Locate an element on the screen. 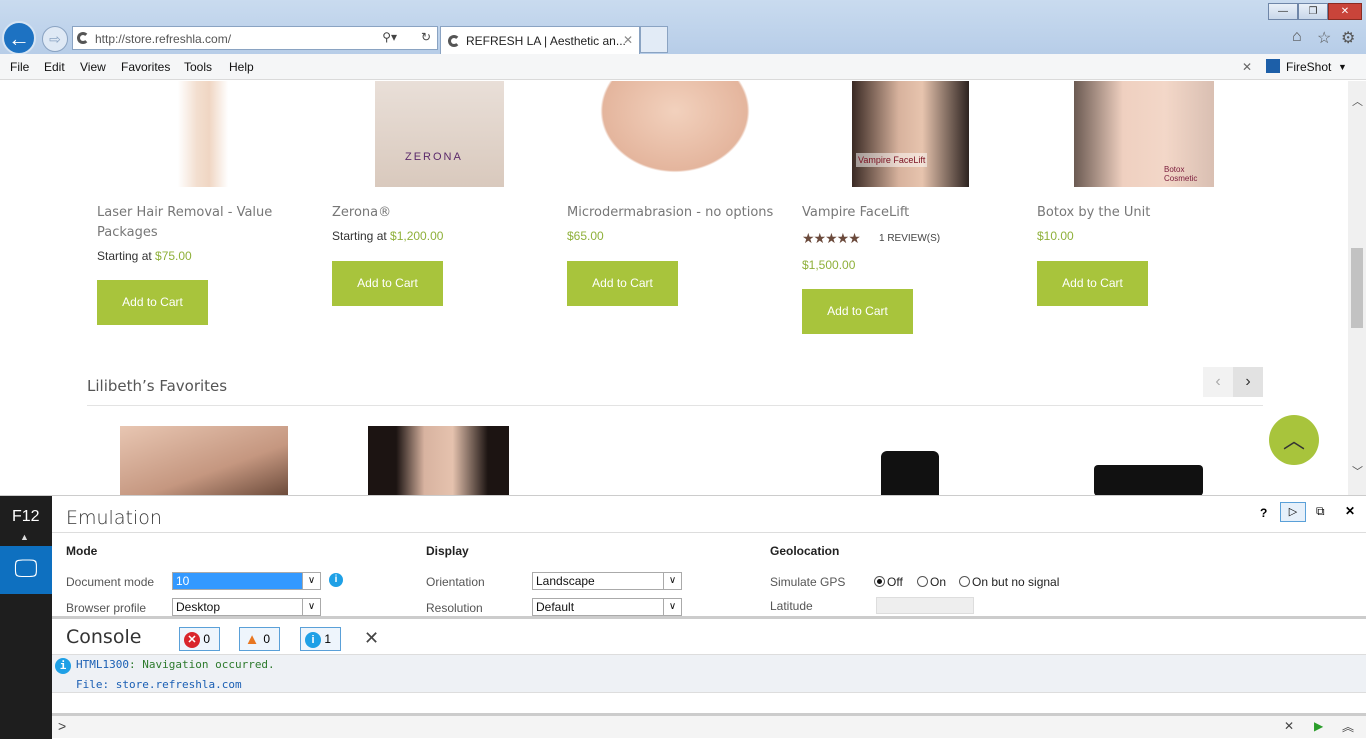 The width and height of the screenshot is (1366, 739). product-title: Microdermabrasion - no options is located at coordinates (670, 213).